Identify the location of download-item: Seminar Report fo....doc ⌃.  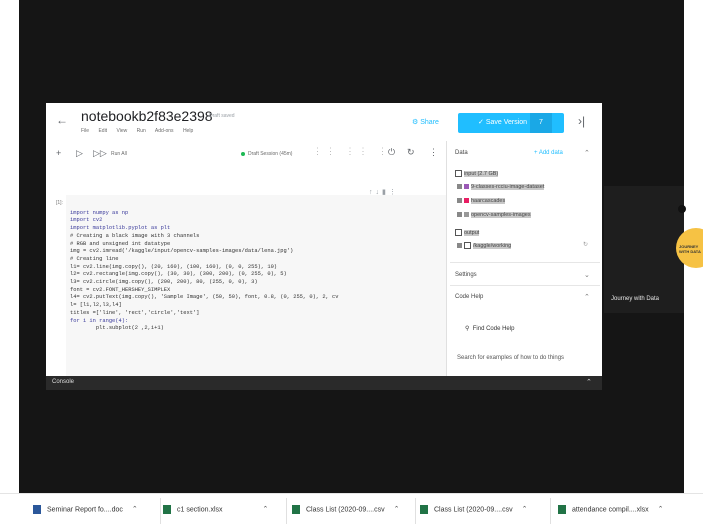
(85, 509).